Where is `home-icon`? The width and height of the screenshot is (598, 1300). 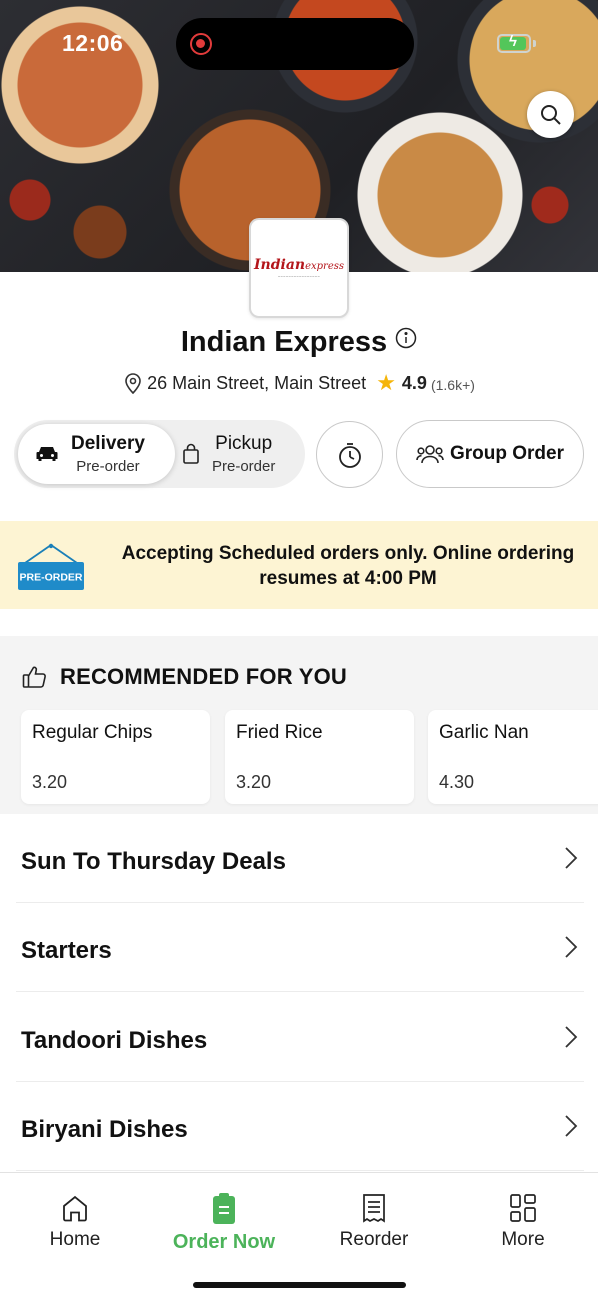 home-icon is located at coordinates (75, 1208).